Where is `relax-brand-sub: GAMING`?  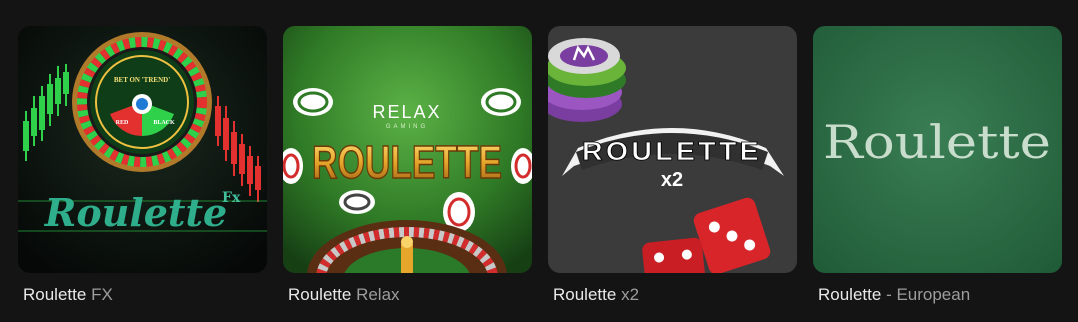
relax-brand-sub: GAMING is located at coordinates (407, 127).